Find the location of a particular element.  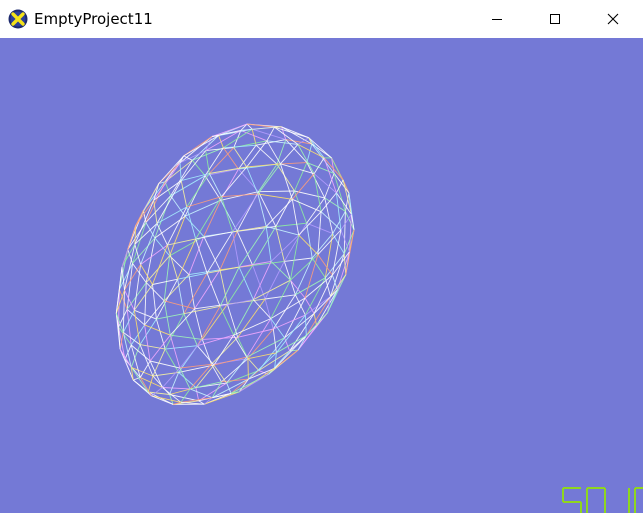

close-icon is located at coordinates (613, 19).